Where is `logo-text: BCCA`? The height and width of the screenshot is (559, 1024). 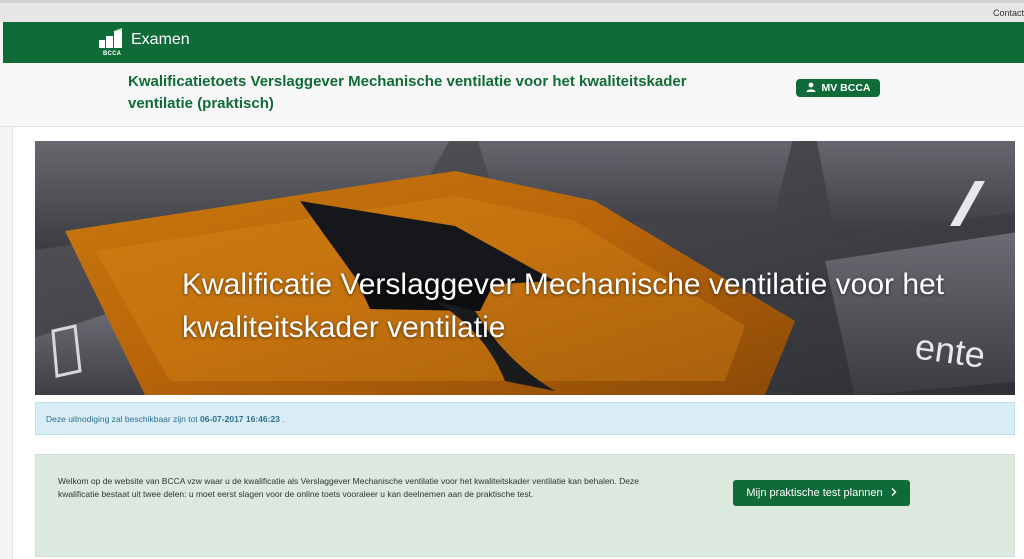 logo-text: BCCA is located at coordinates (112, 54).